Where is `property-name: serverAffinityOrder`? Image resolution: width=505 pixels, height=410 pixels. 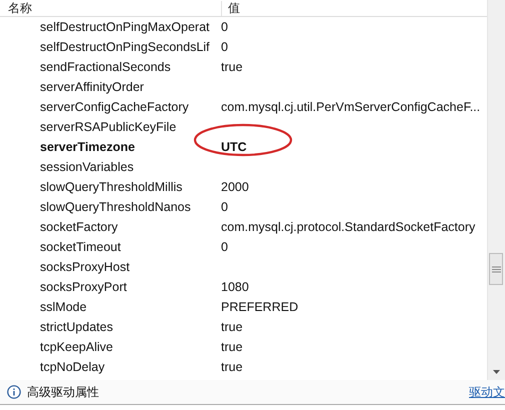 property-name: serverAffinityOrder is located at coordinates (92, 87).